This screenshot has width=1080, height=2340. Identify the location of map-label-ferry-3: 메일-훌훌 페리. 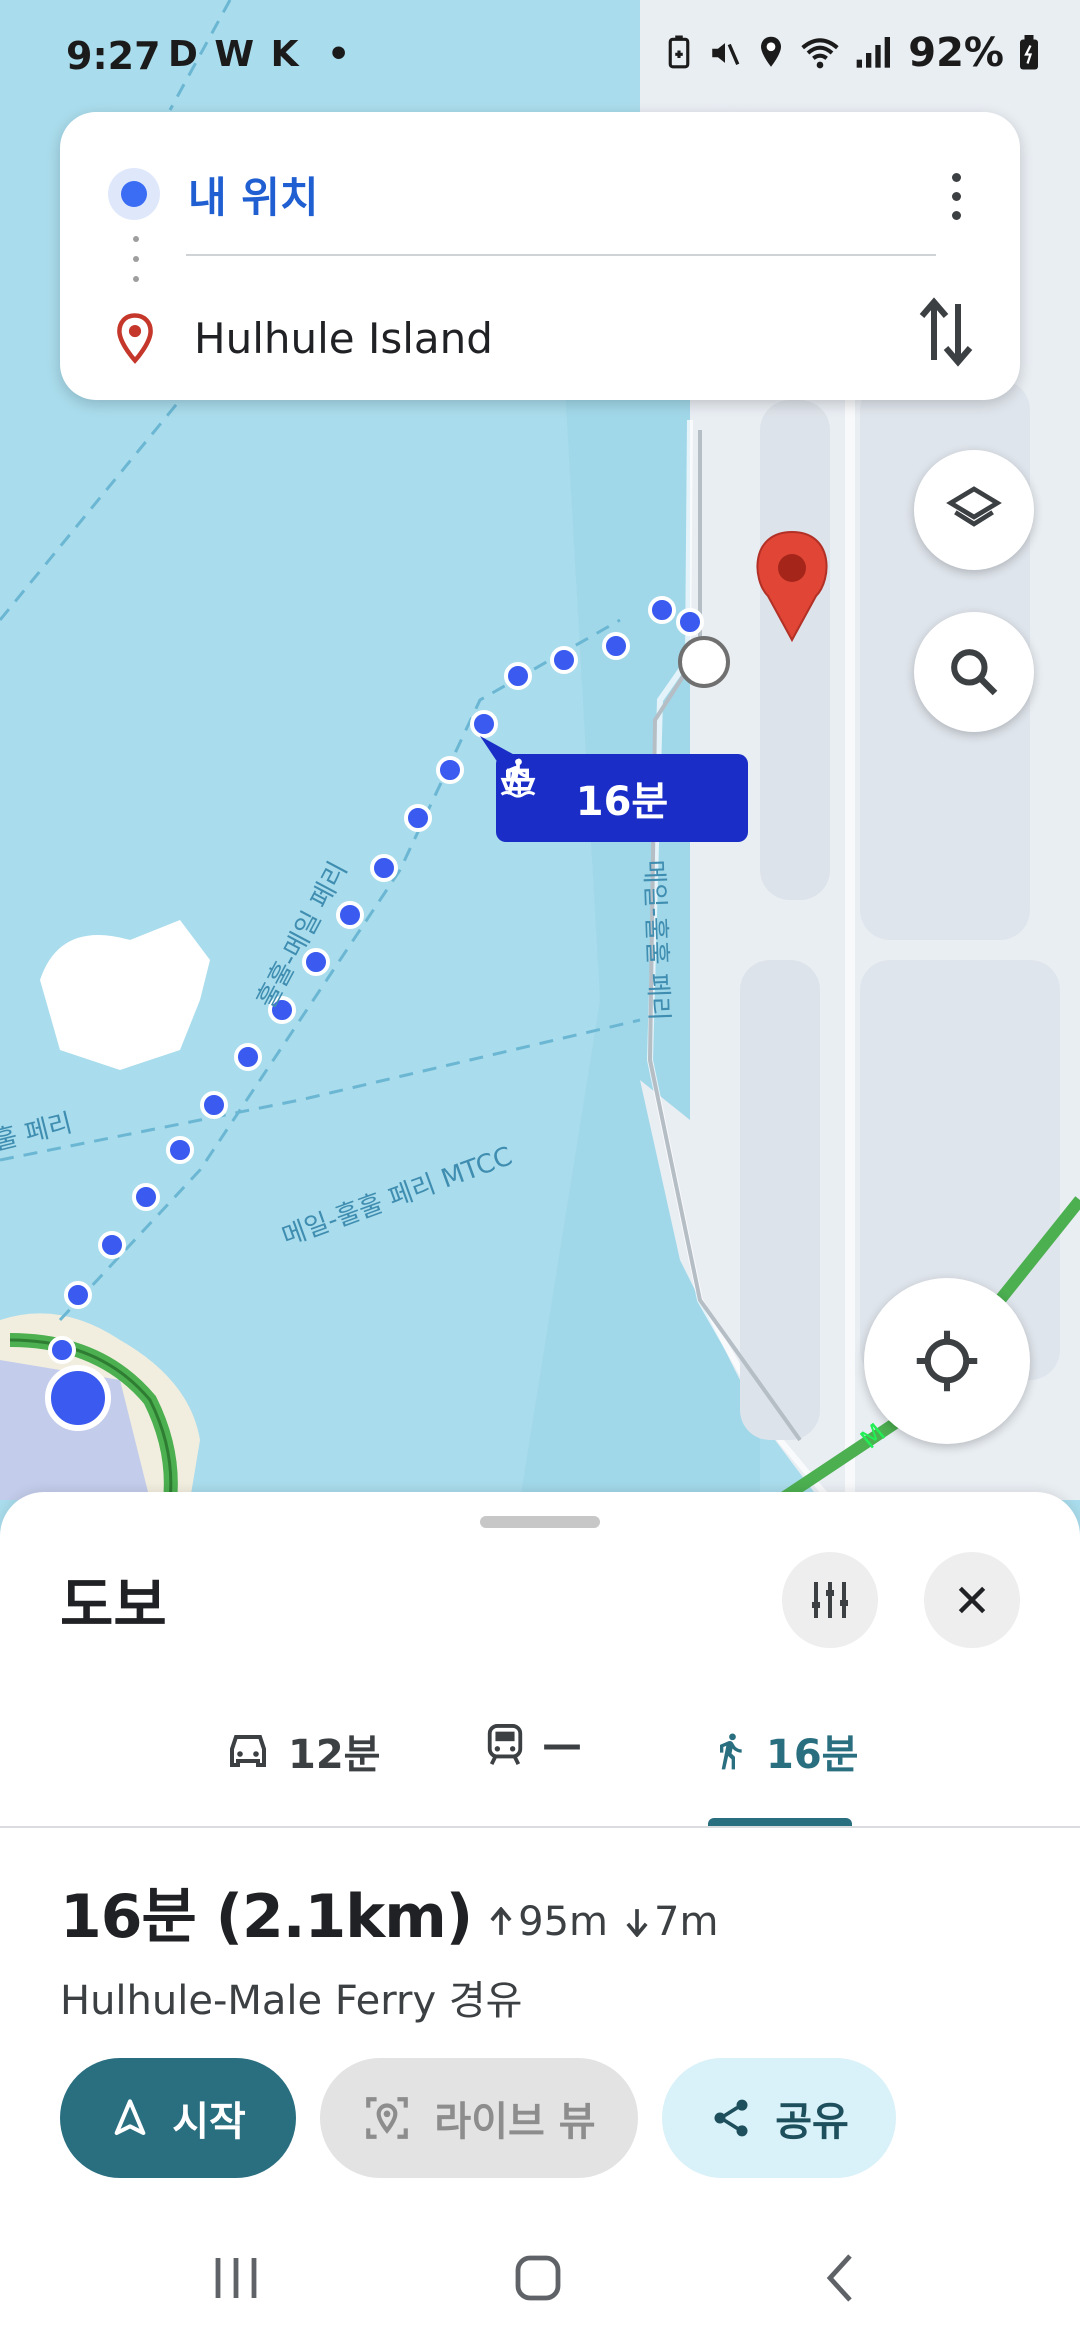
(656, 940).